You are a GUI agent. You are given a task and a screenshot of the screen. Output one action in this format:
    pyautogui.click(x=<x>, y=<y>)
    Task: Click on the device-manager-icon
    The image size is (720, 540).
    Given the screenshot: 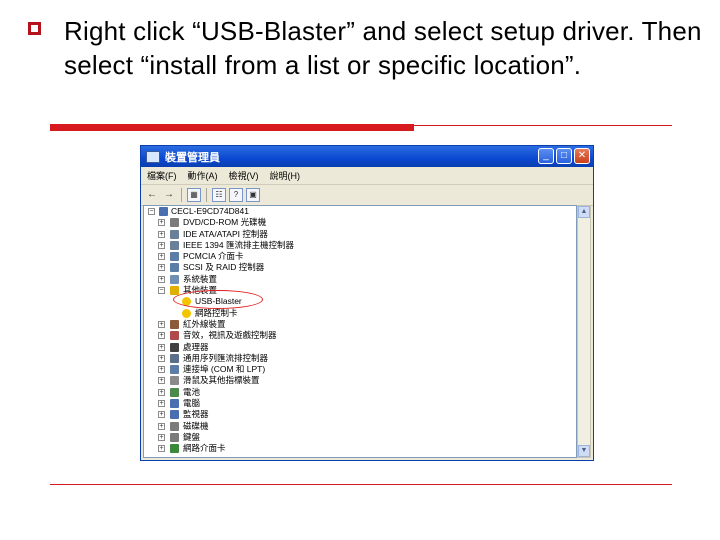 What is the action you would take?
    pyautogui.click(x=153, y=156)
    